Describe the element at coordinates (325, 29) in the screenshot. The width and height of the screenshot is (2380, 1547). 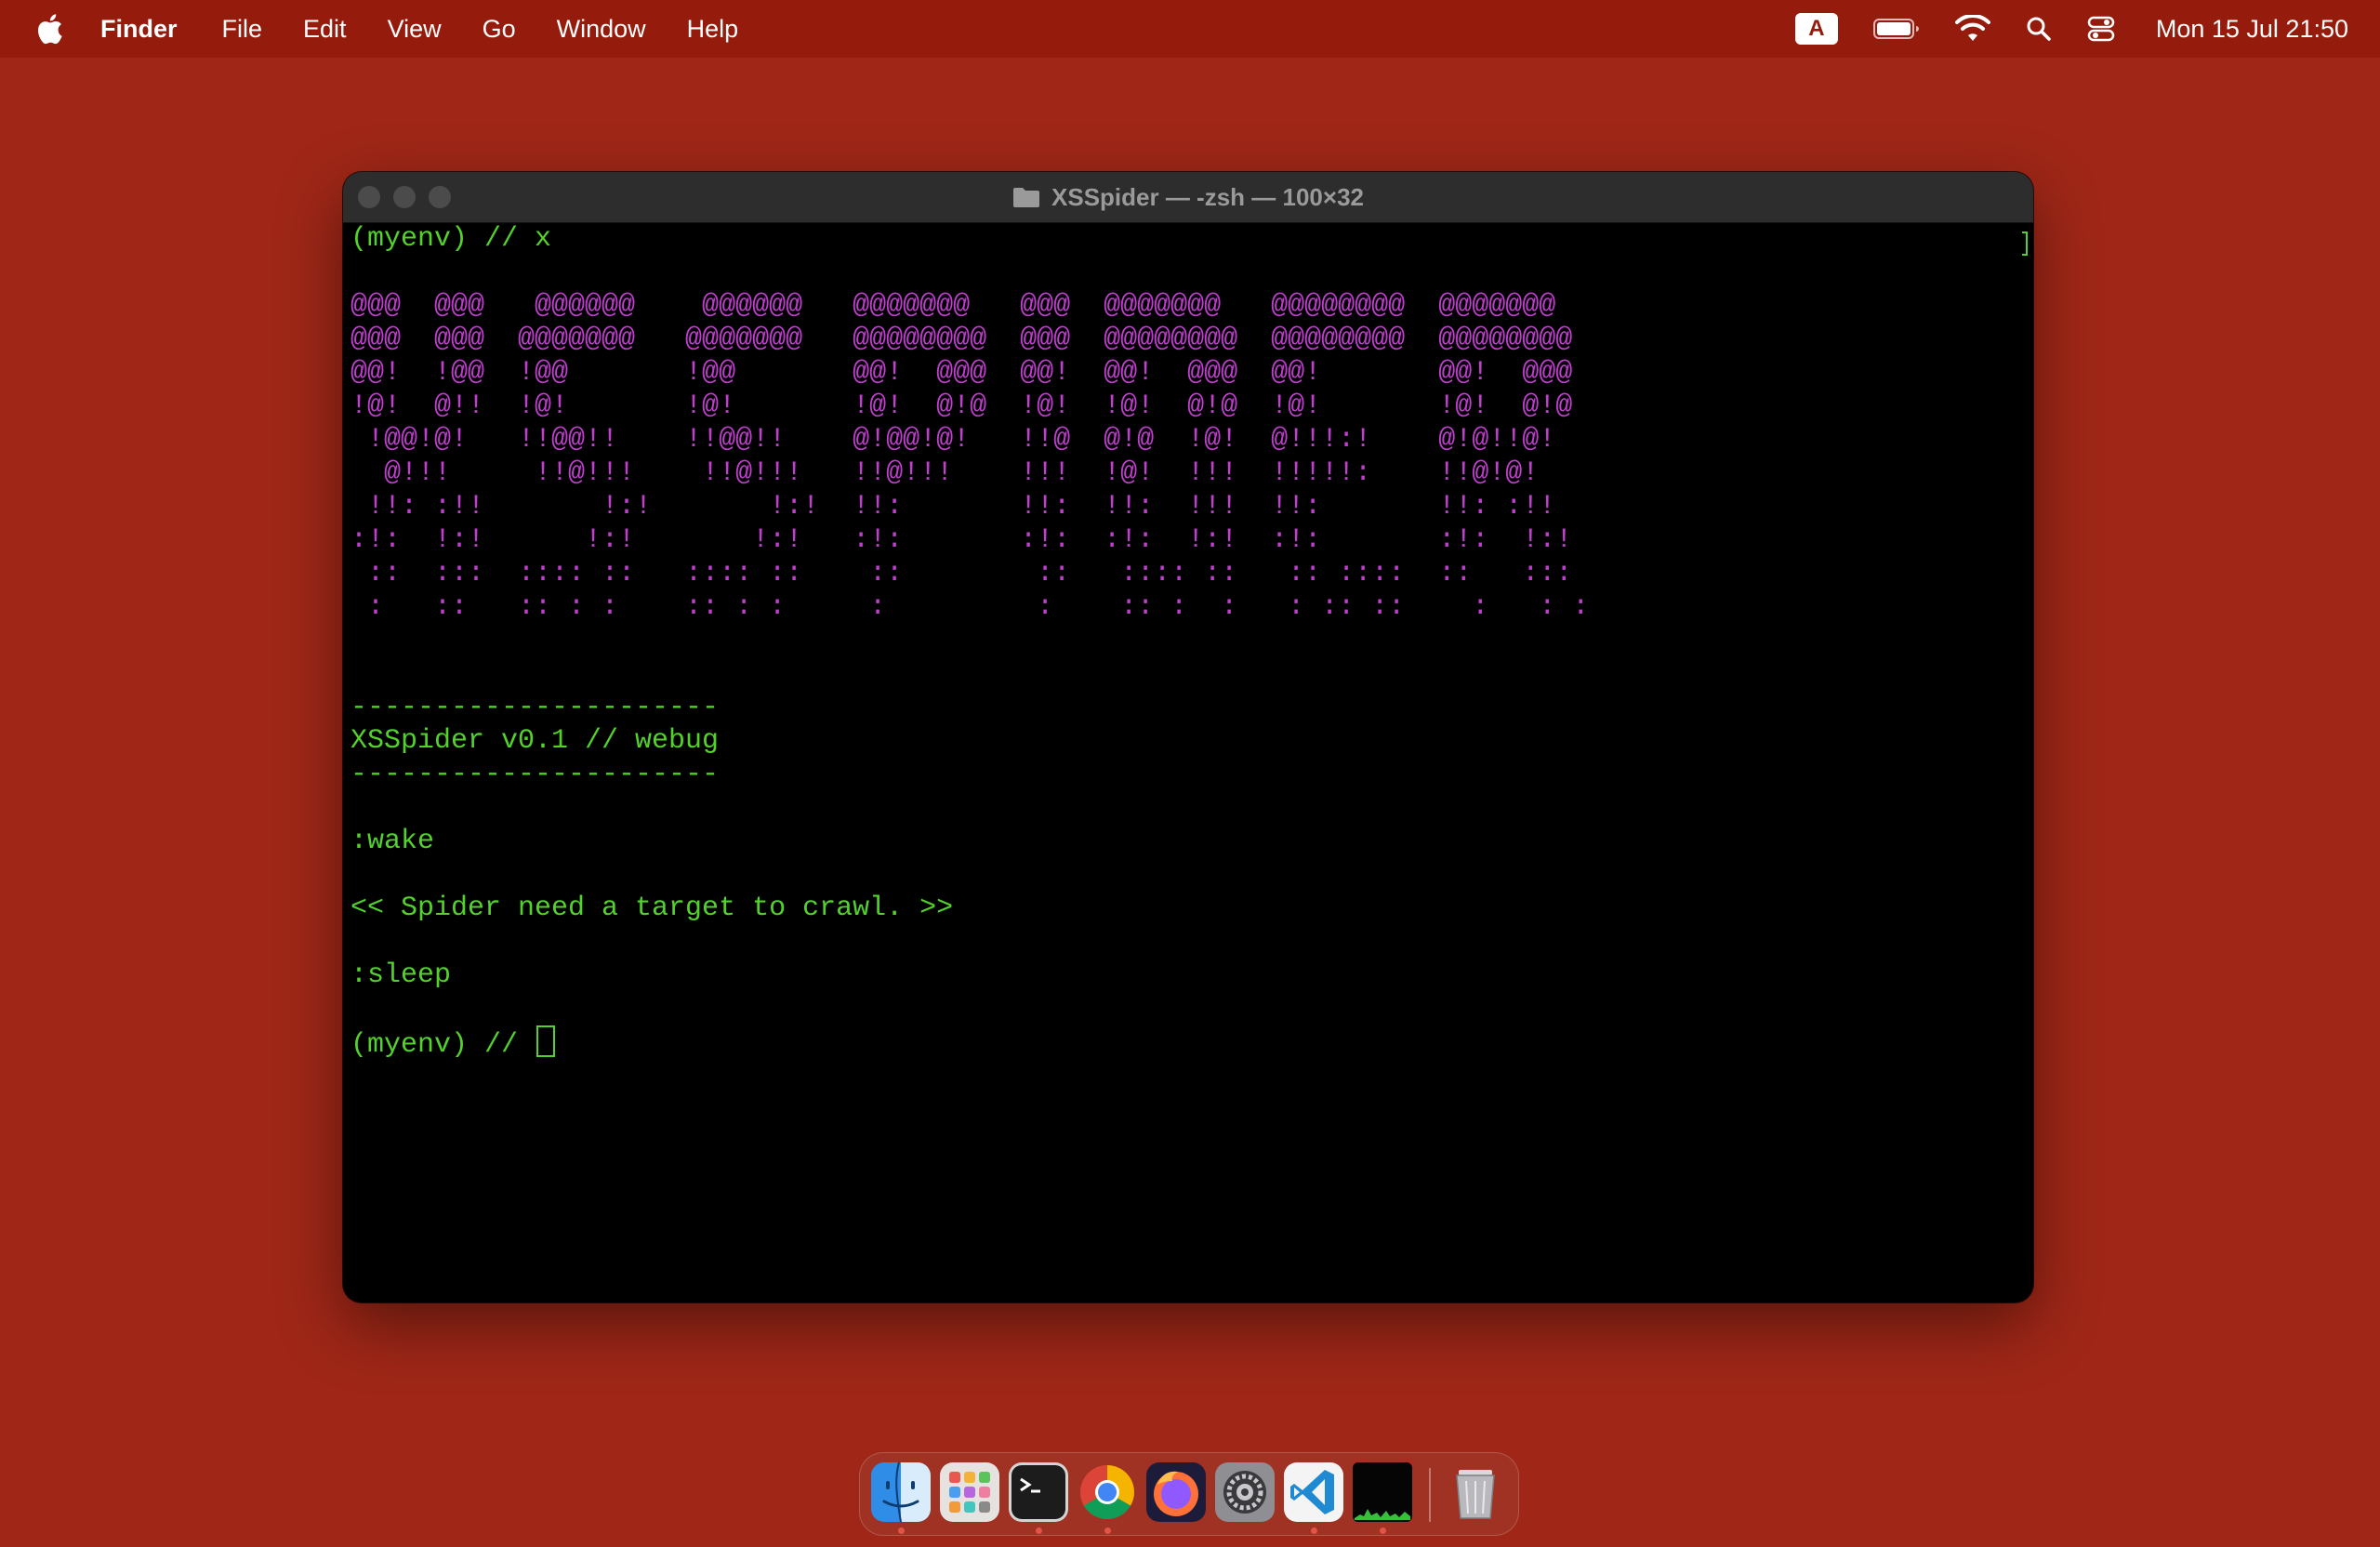
I see `menu-edit: Edit` at that location.